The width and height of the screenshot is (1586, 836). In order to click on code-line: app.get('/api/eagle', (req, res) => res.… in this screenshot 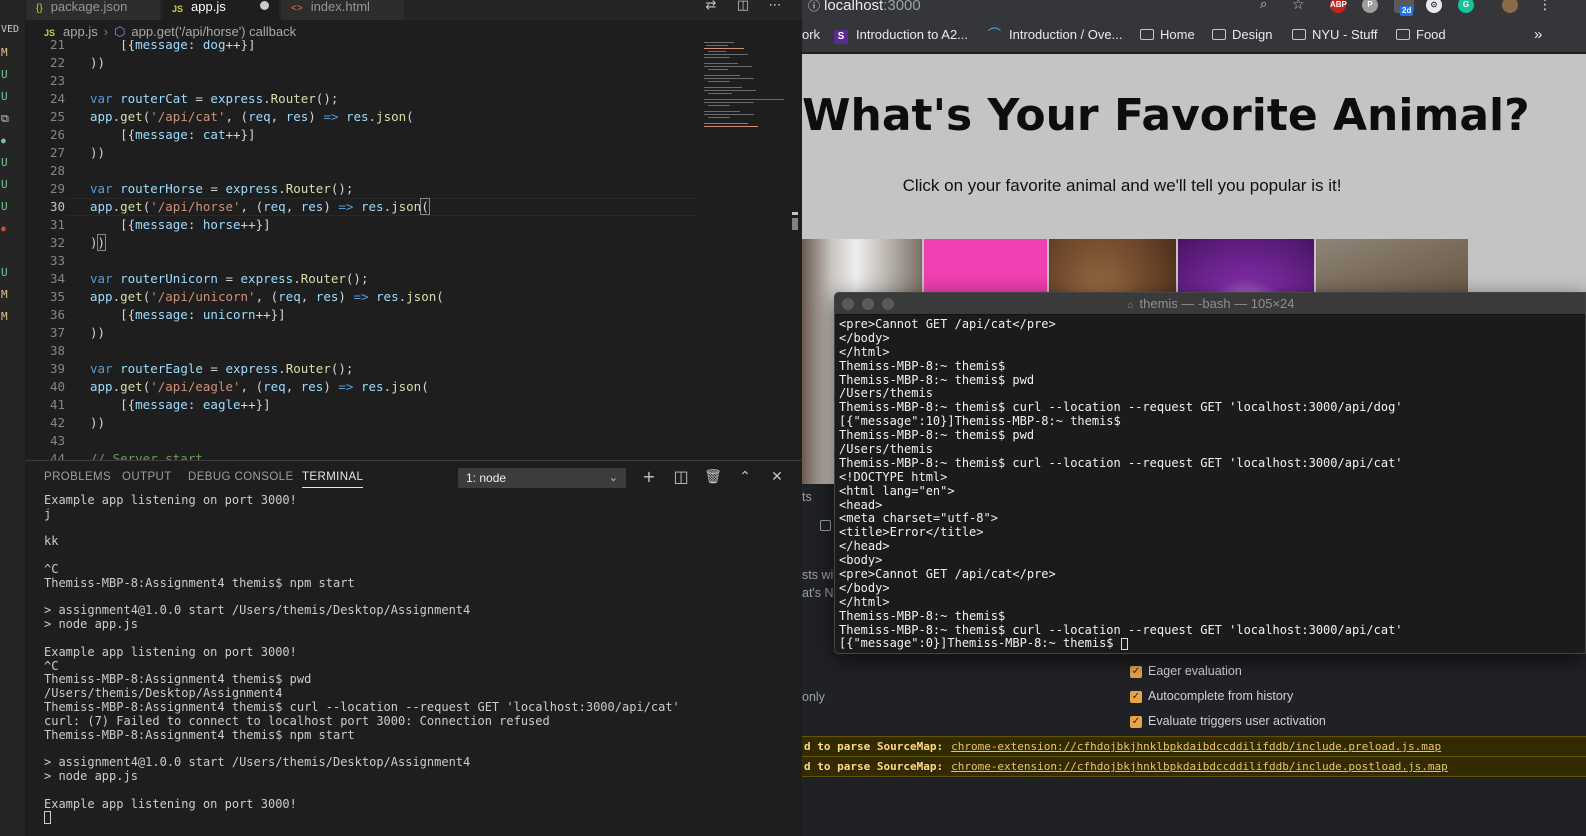, I will do `click(259, 386)`.